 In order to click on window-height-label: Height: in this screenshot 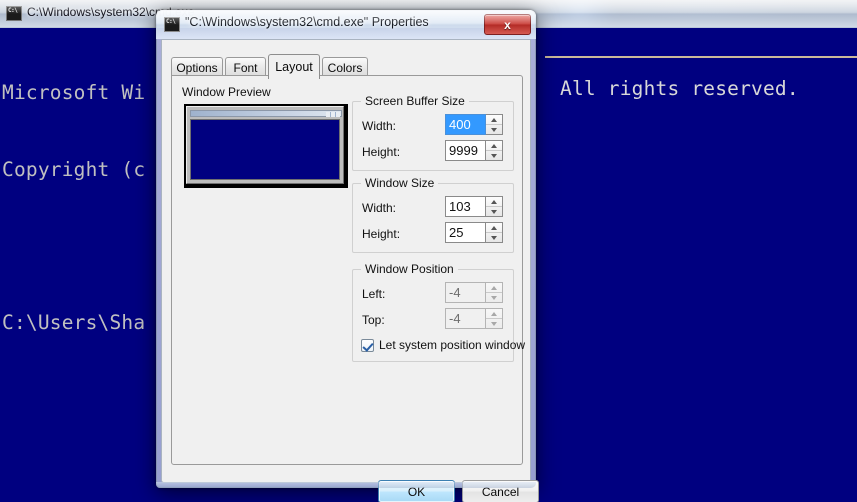, I will do `click(381, 234)`.